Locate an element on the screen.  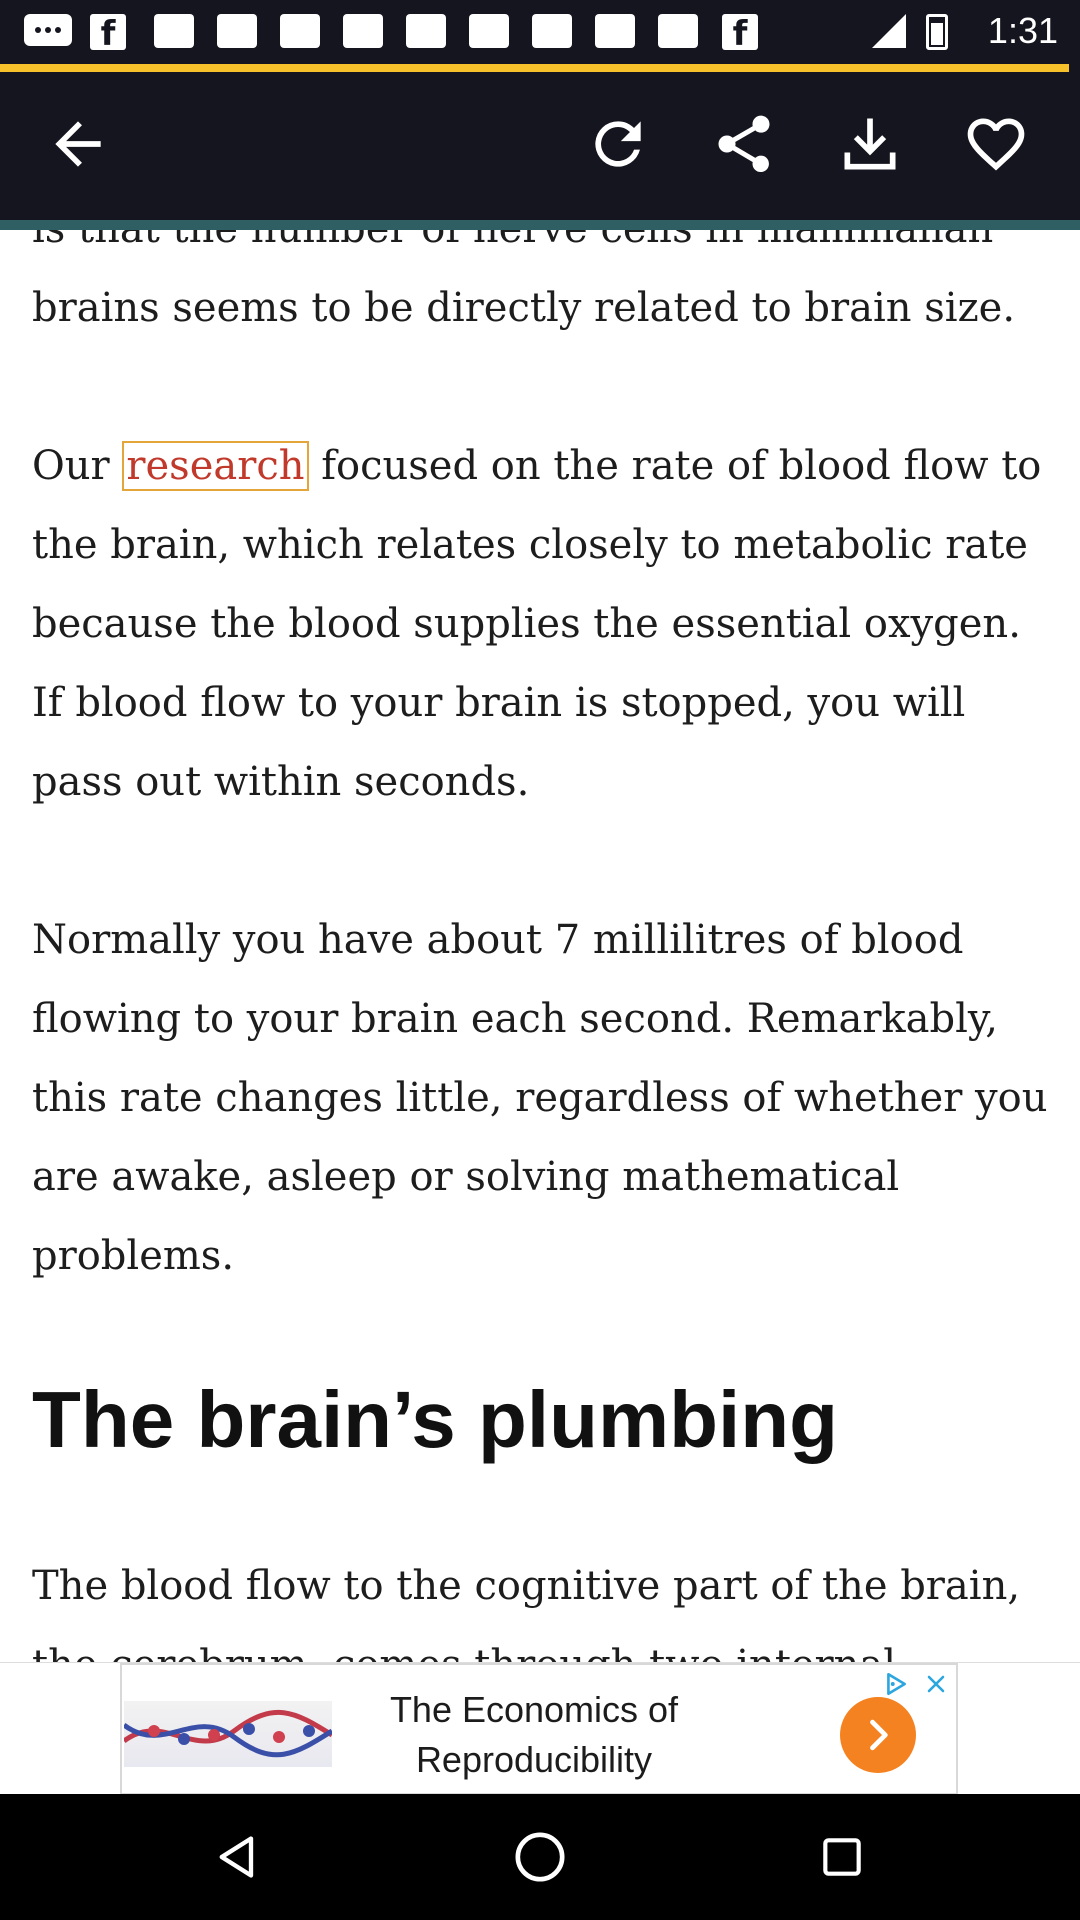
share-icon is located at coordinates (744, 144).